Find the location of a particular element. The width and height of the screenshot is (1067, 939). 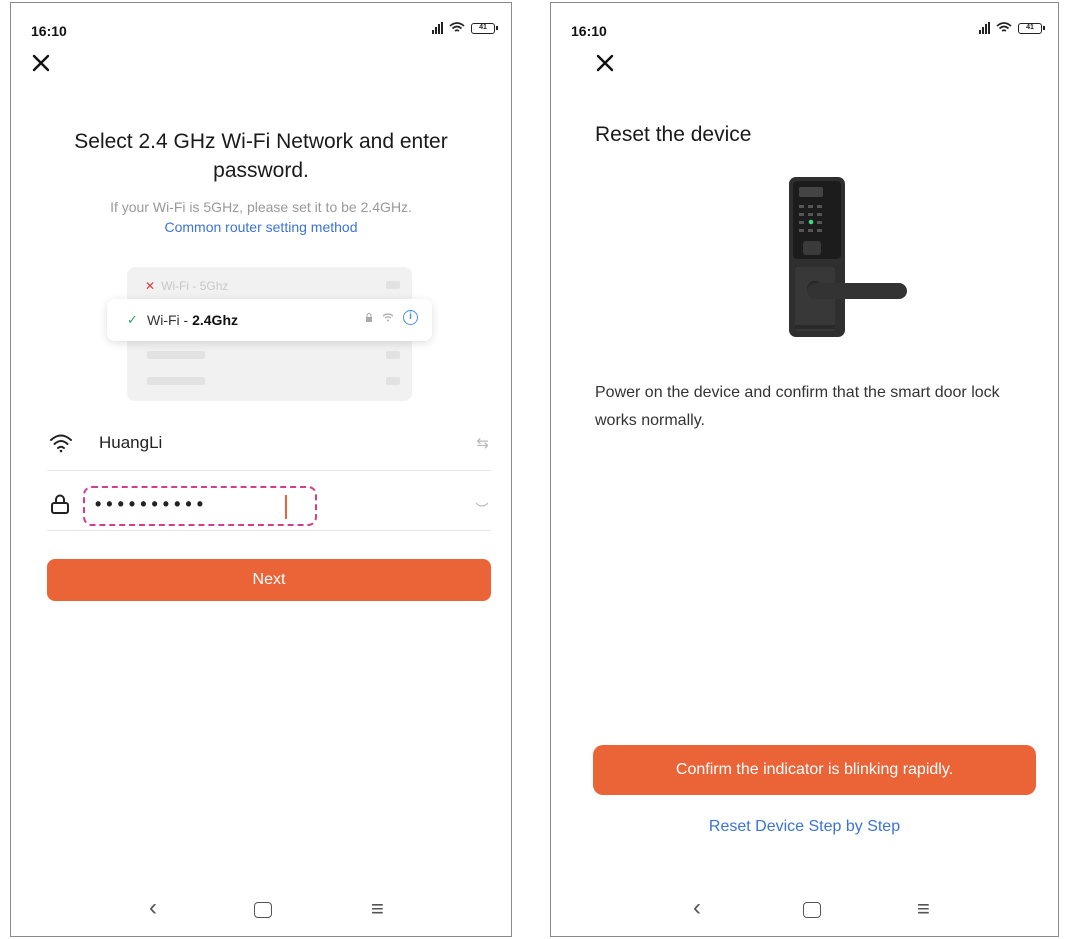

cross-icon: ✕ is located at coordinates (150, 286).